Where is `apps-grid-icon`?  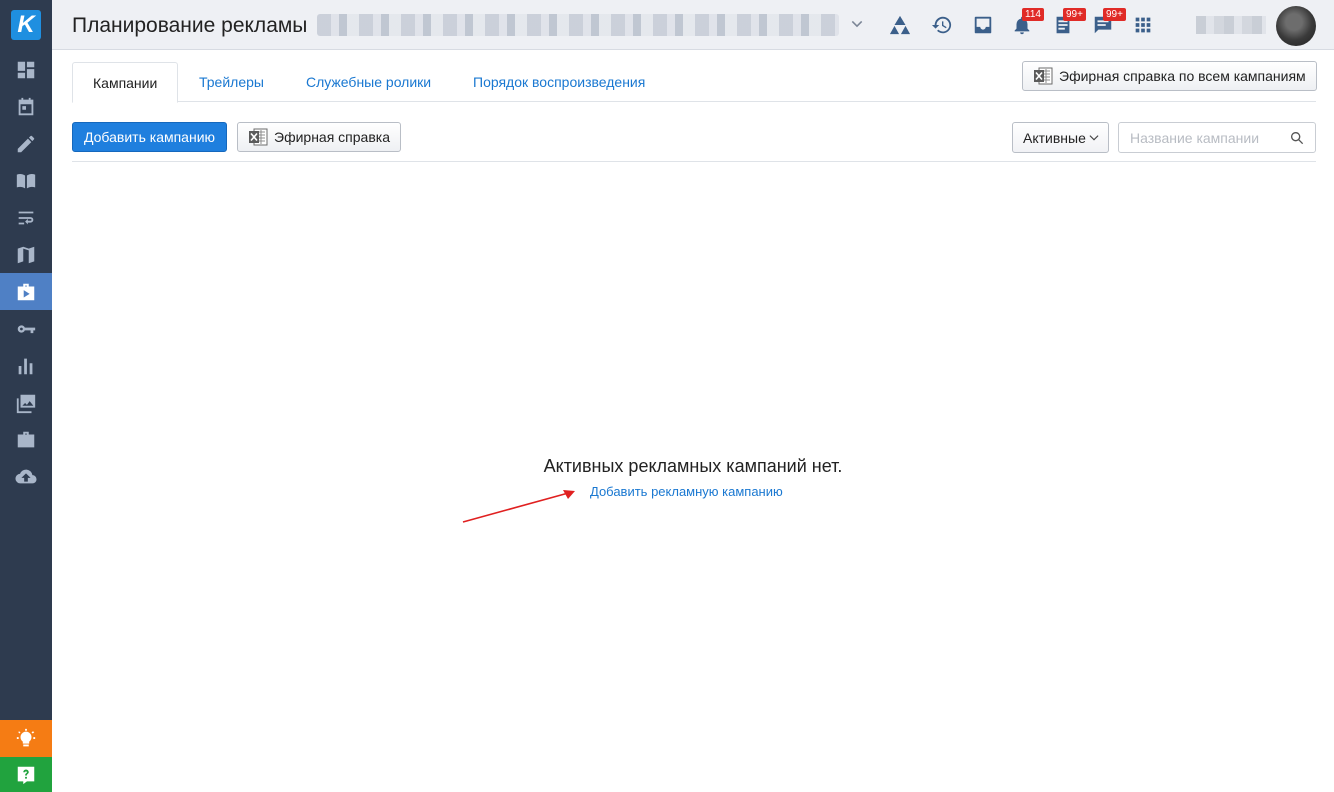 apps-grid-icon is located at coordinates (1143, 25).